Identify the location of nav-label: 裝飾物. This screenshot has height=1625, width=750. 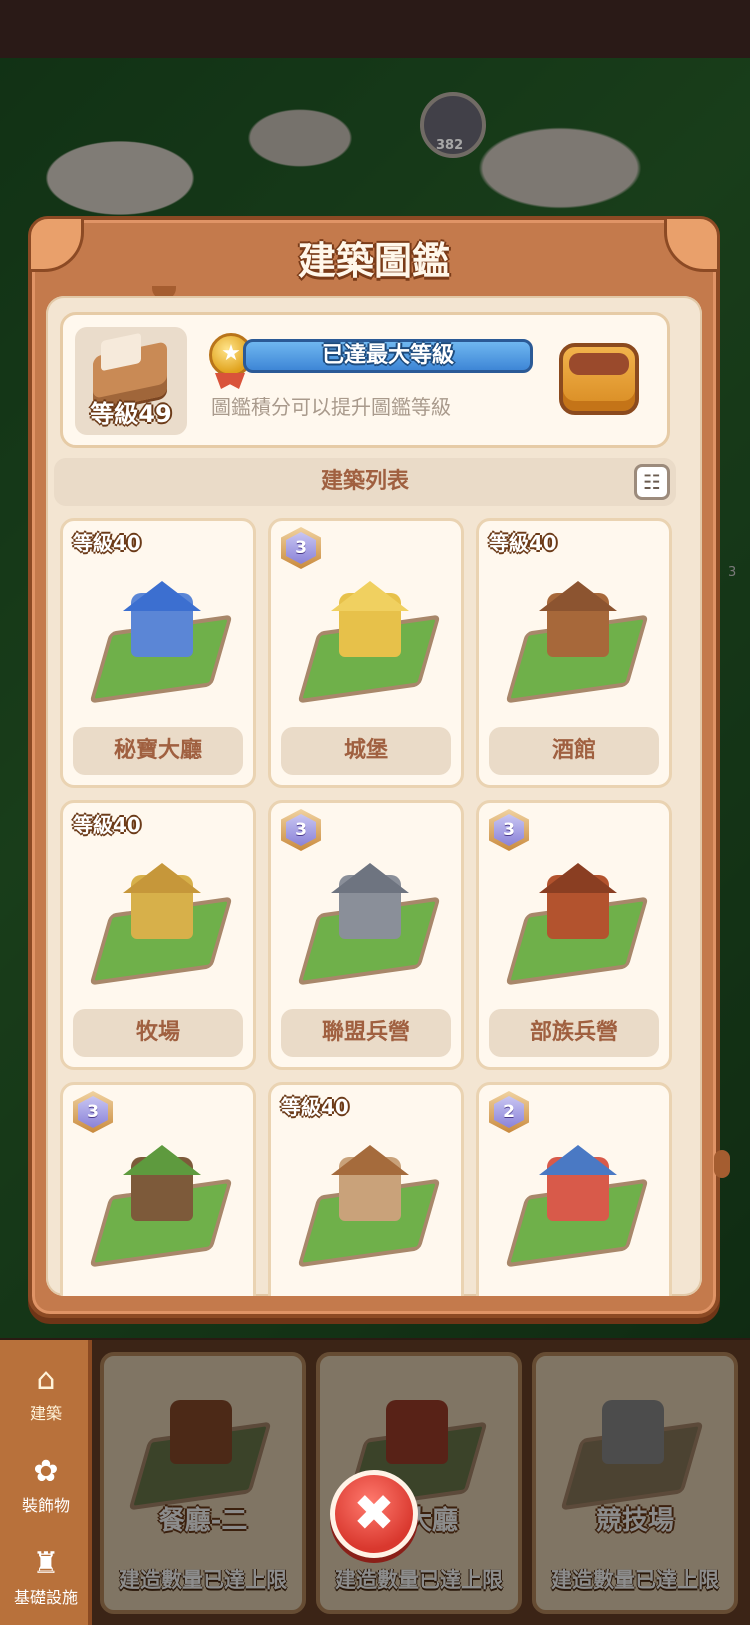
(45, 1505).